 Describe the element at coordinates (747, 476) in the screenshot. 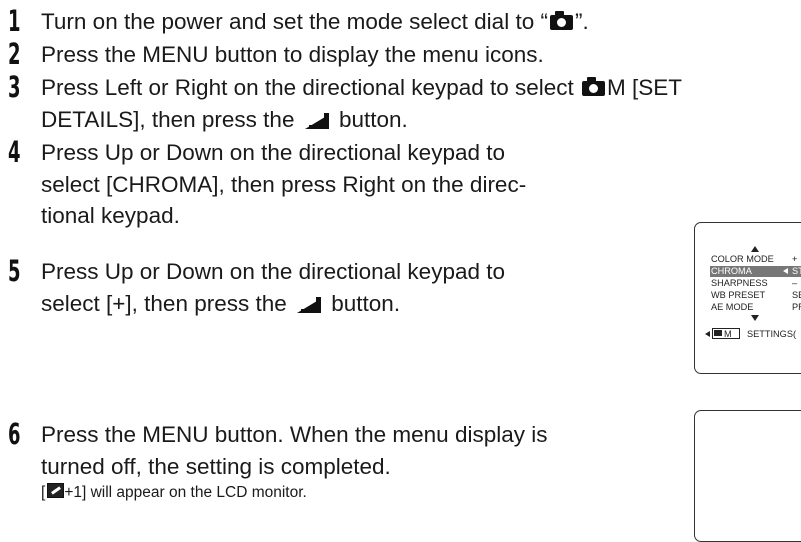

I see `lcd-monitor-illustration` at that location.